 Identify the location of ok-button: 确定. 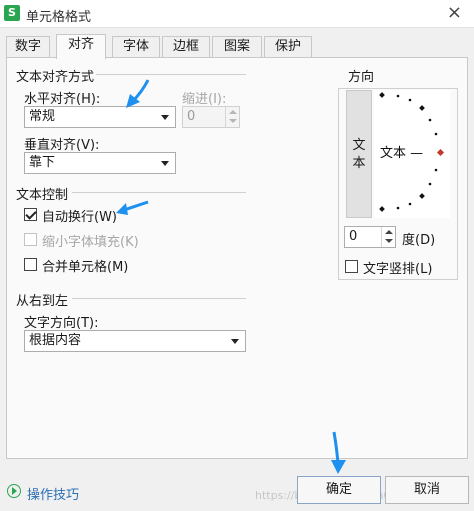
(339, 490).